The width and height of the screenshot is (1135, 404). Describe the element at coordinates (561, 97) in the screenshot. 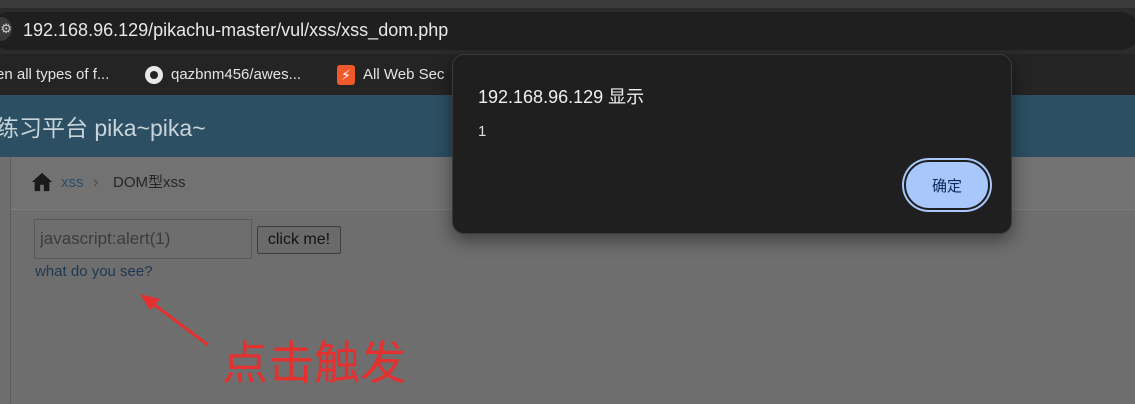

I see `dialog-title: 192.168.96.129 显示` at that location.